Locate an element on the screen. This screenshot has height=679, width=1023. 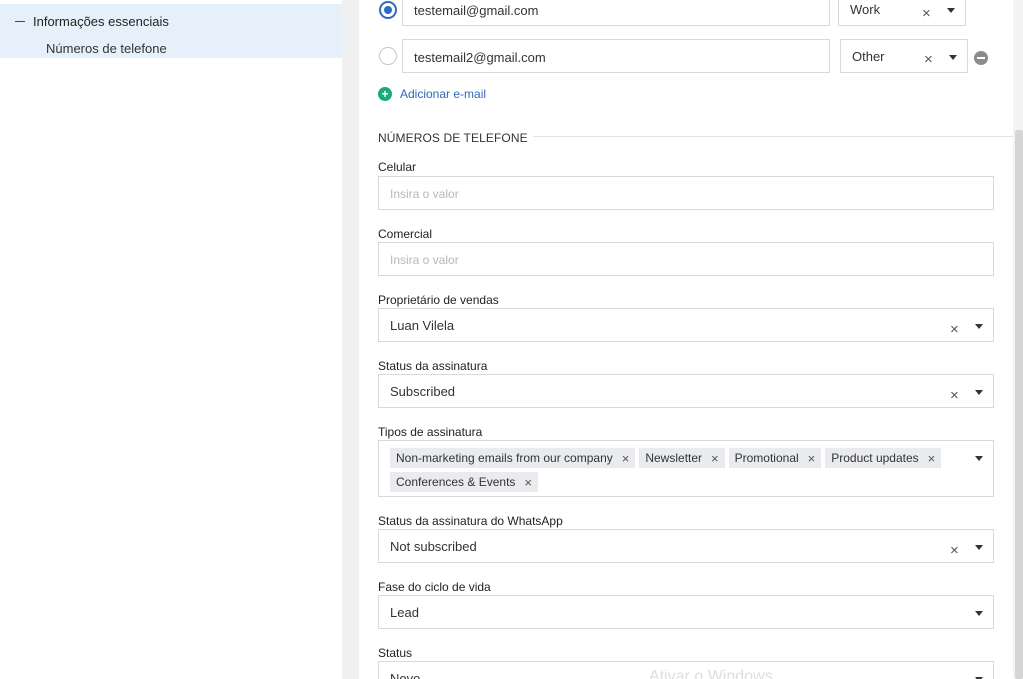
tag-chip: Non-marketing emails from our company × is located at coordinates (513, 458).